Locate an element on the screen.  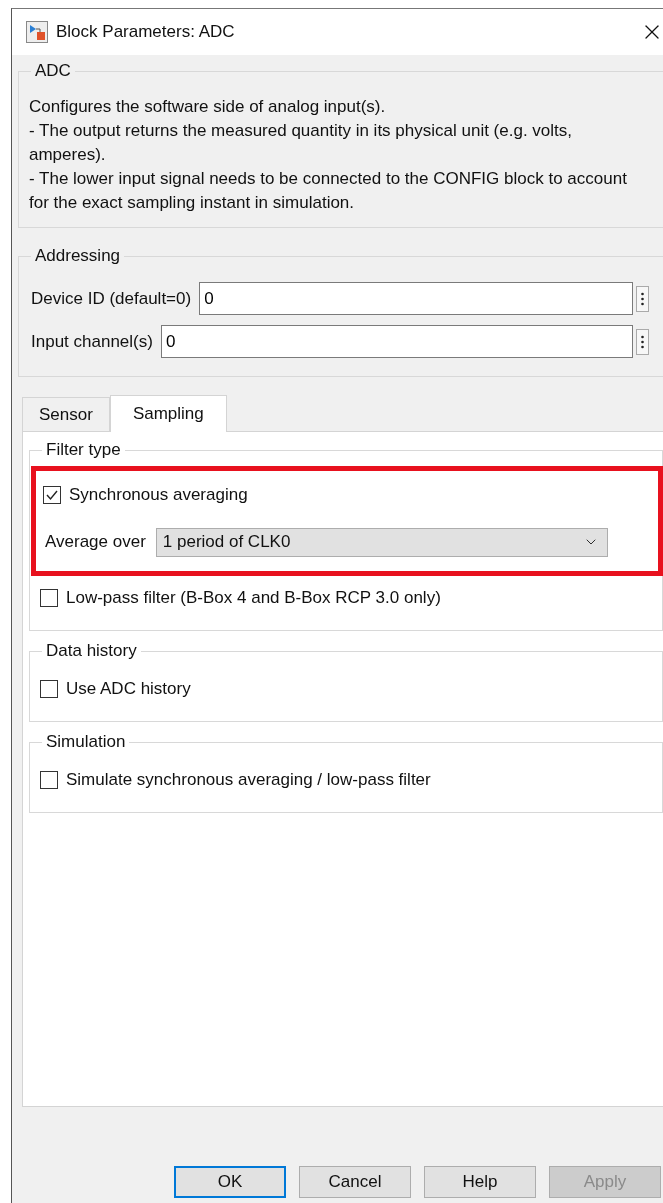
group-title: ADC is located at coordinates (53, 71).